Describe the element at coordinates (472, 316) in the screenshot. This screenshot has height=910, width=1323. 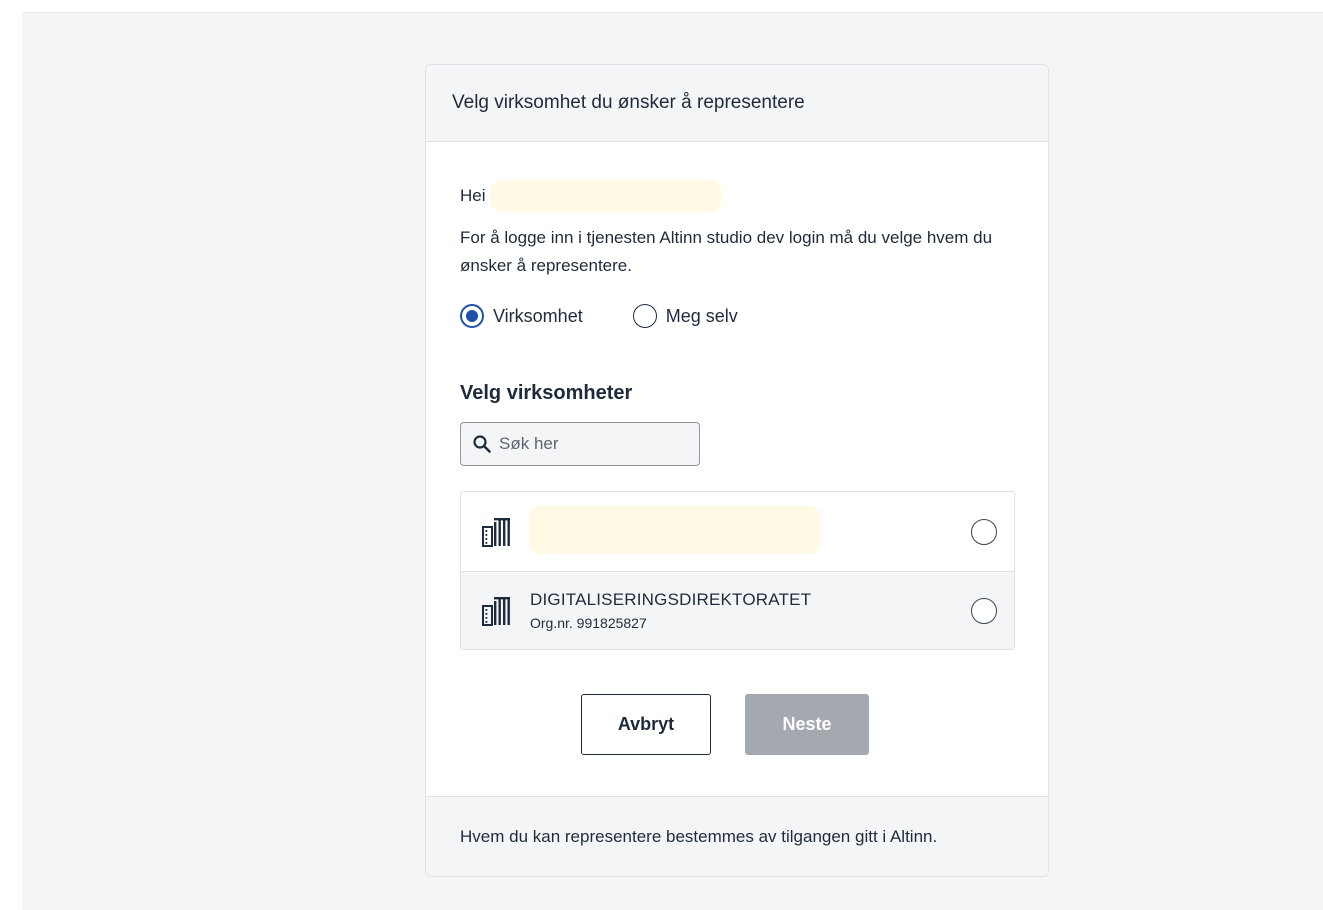
I see `radio-button-selected` at that location.